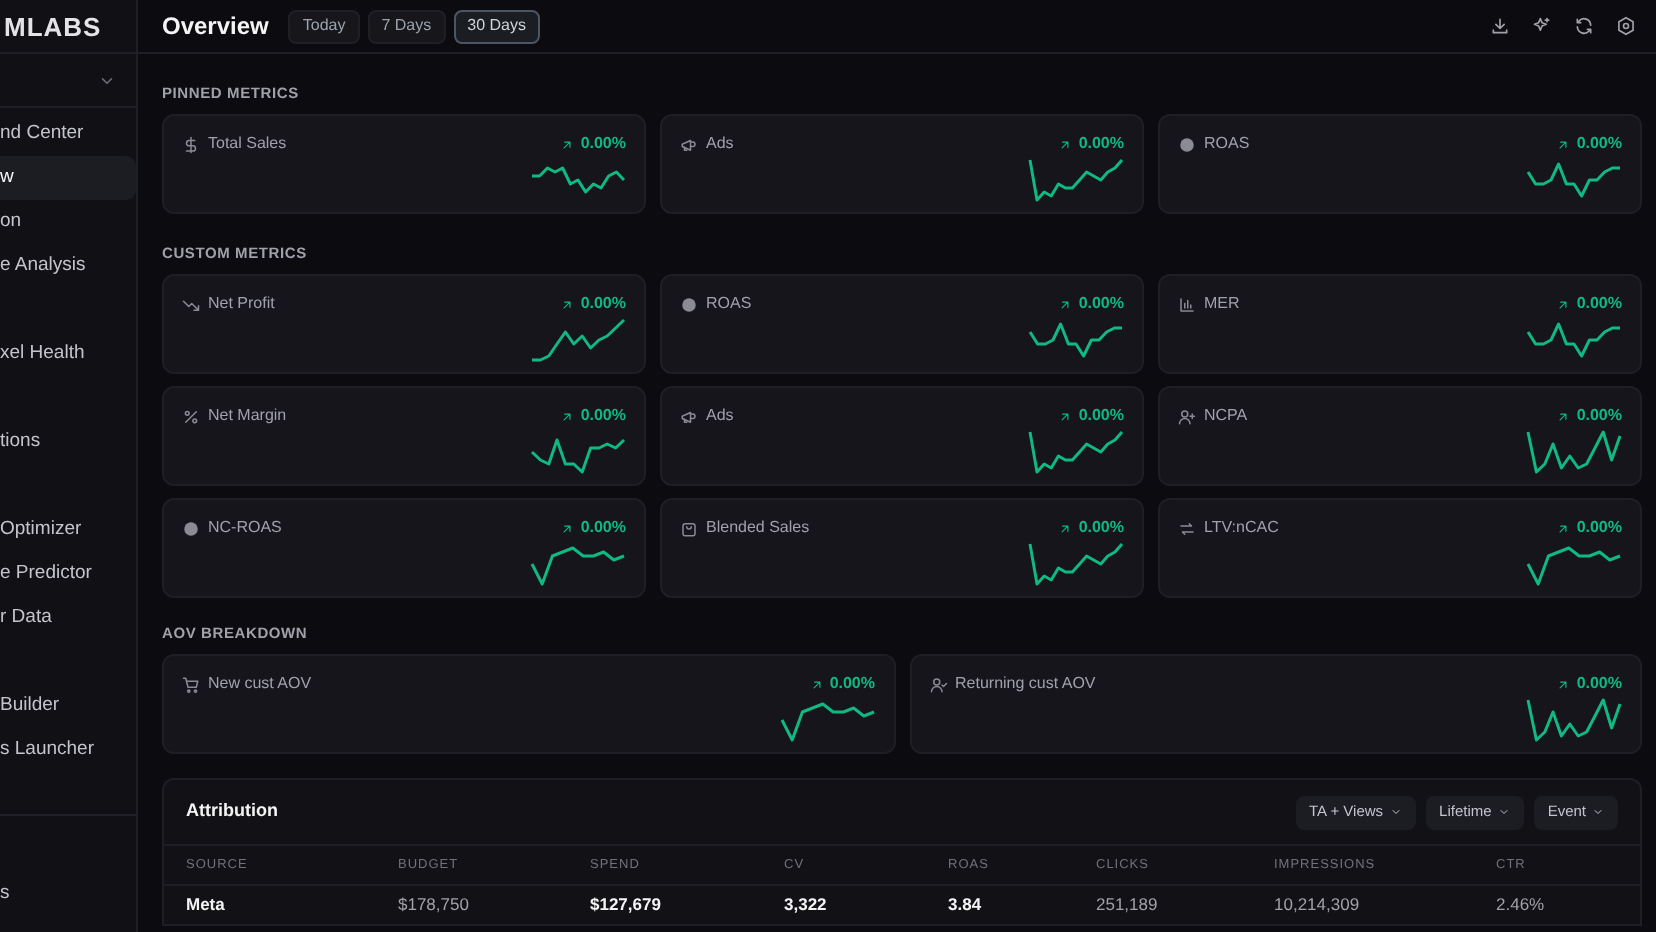 Image resolution: width=1656 pixels, height=932 pixels. What do you see at coordinates (966, 905) in the screenshot?
I see `table-cell-text: 3.84` at bounding box center [966, 905].